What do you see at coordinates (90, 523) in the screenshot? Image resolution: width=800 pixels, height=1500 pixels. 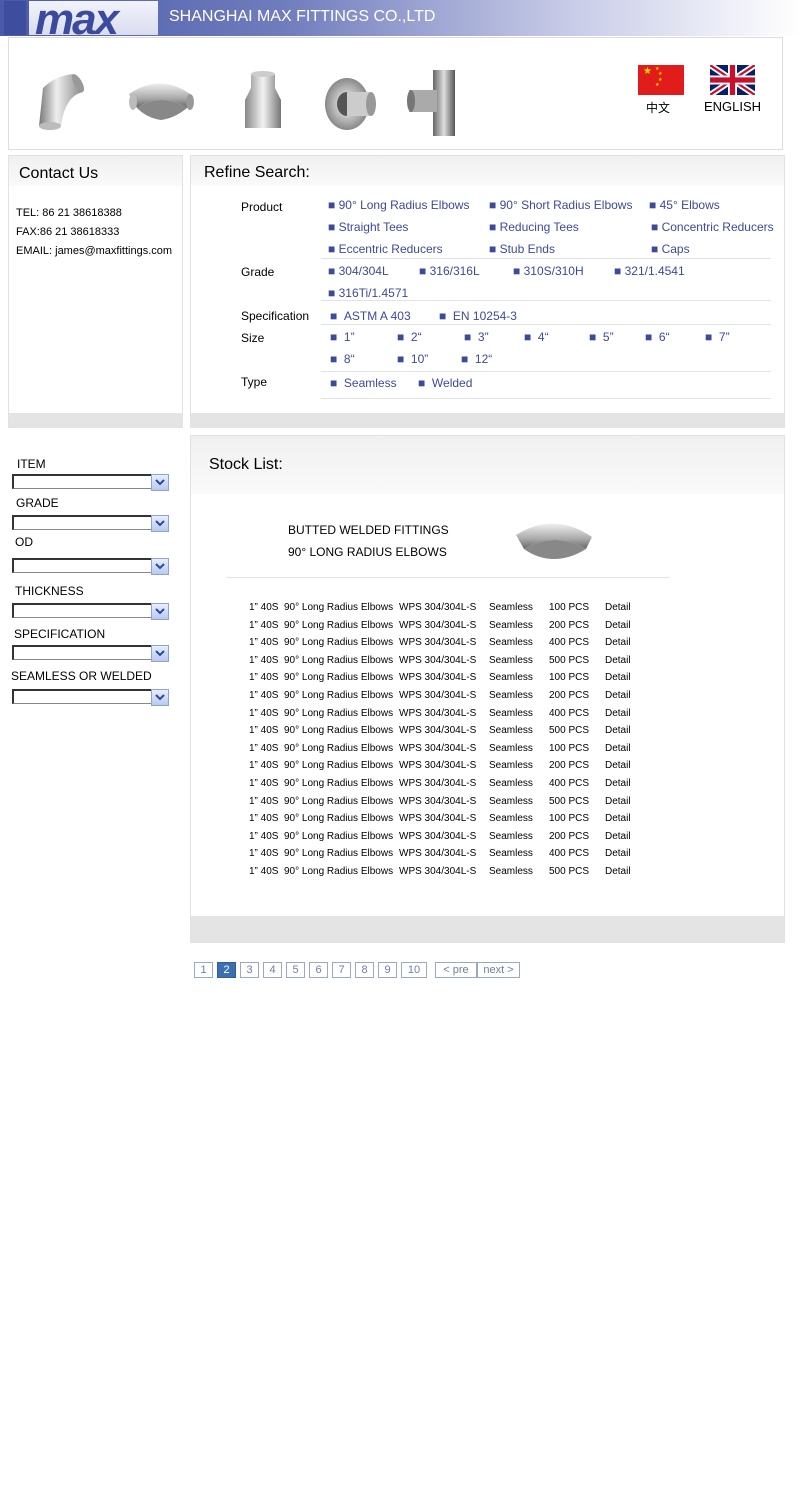 I see `grade-select` at bounding box center [90, 523].